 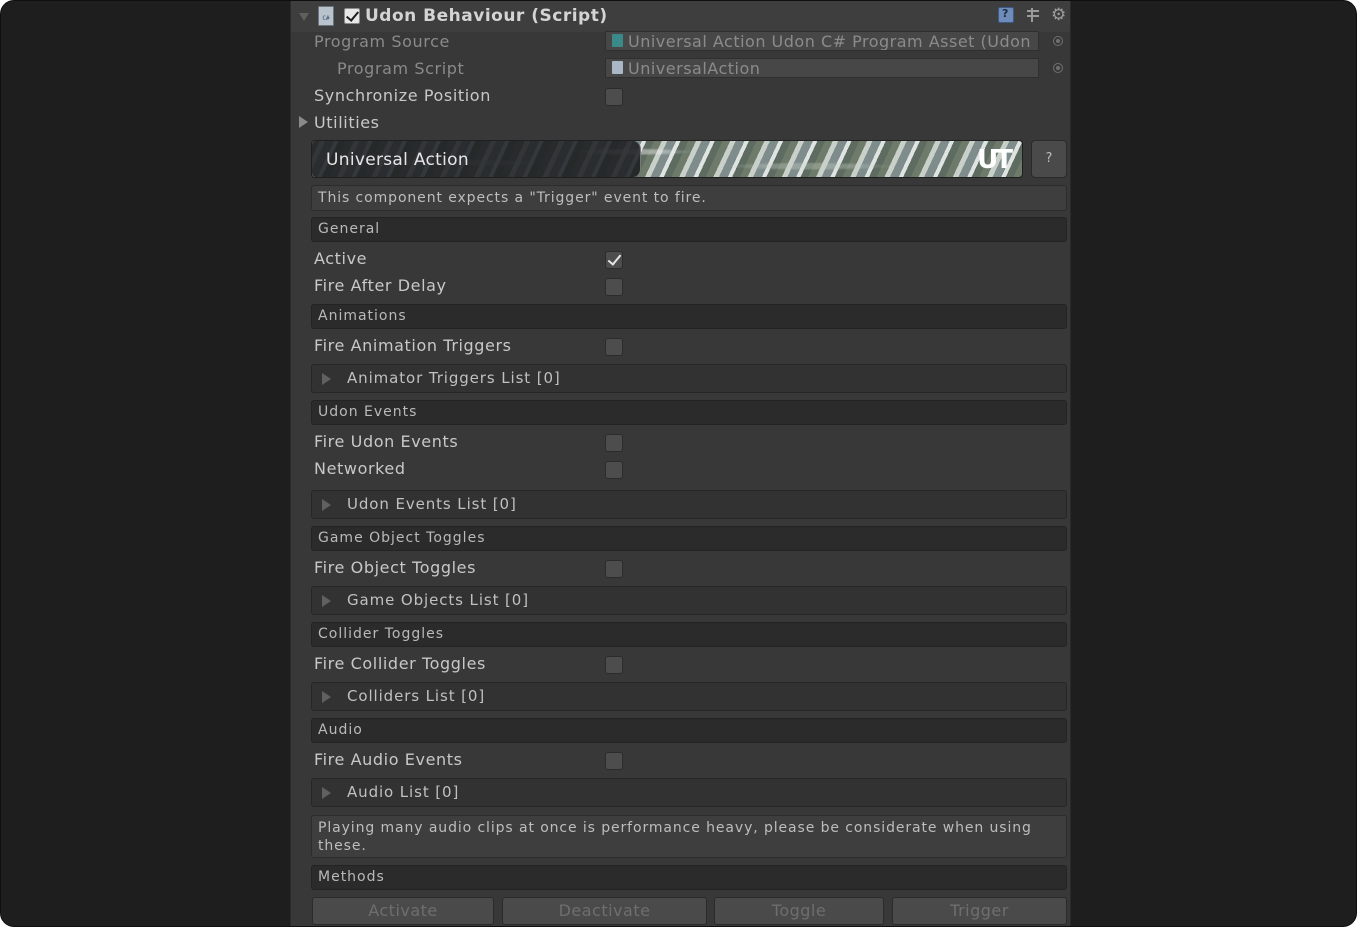 I want to click on section-game-object-toggles: Game Object Toggles, so click(x=689, y=538).